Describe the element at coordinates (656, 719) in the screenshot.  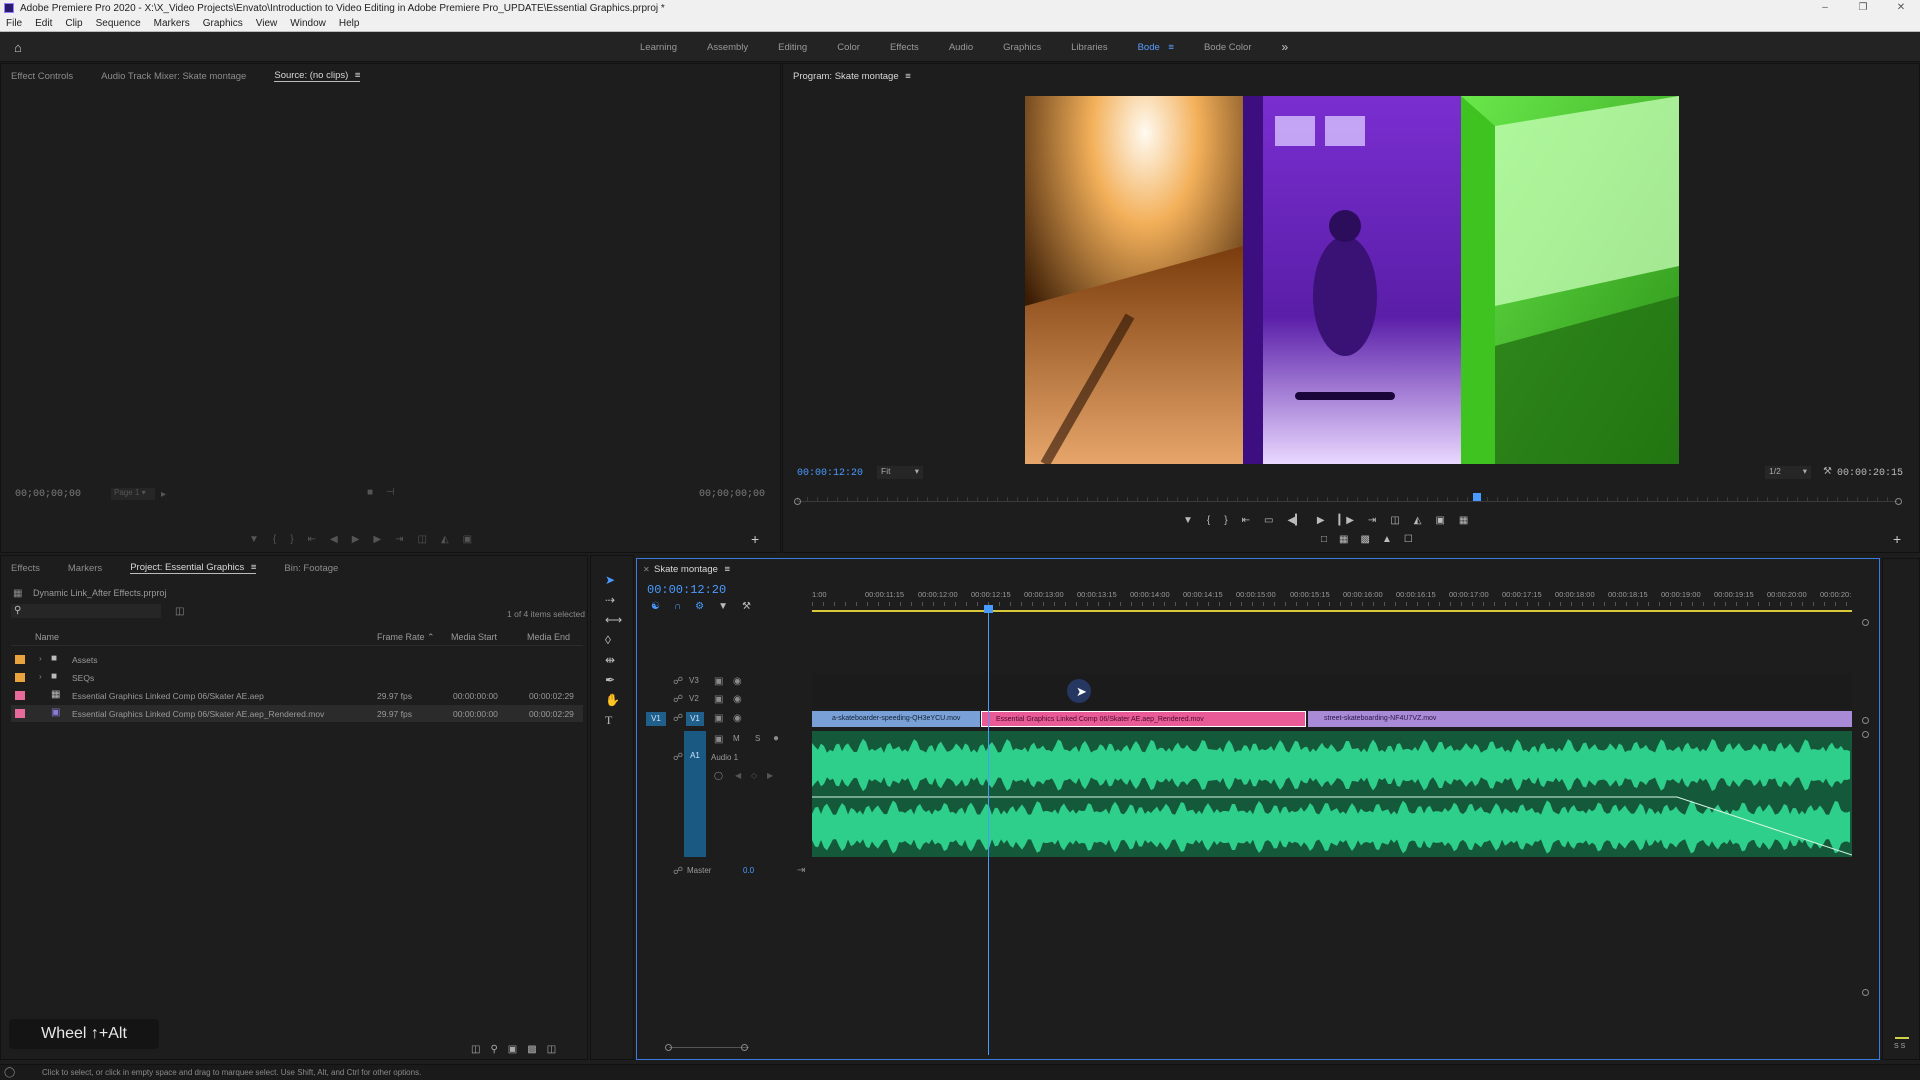
I see `source-patch-v1: V1` at that location.